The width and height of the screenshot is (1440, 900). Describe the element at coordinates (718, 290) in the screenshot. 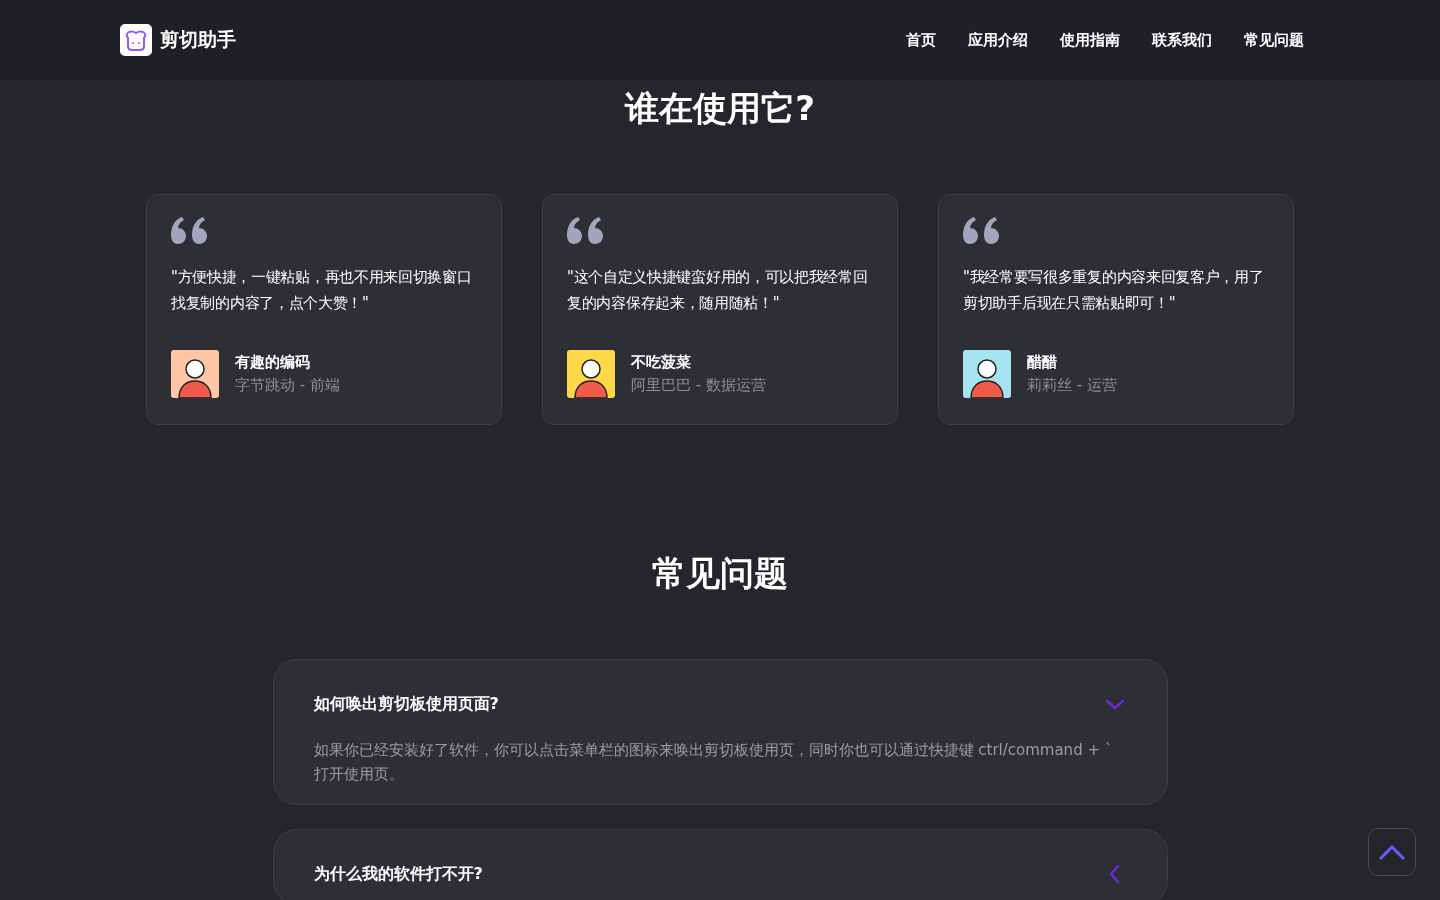

I see `testimonial-quote: "这个自定义快捷键蛮好用的，可以把我经常回复的内容保存起来，随用随粘！"` at that location.